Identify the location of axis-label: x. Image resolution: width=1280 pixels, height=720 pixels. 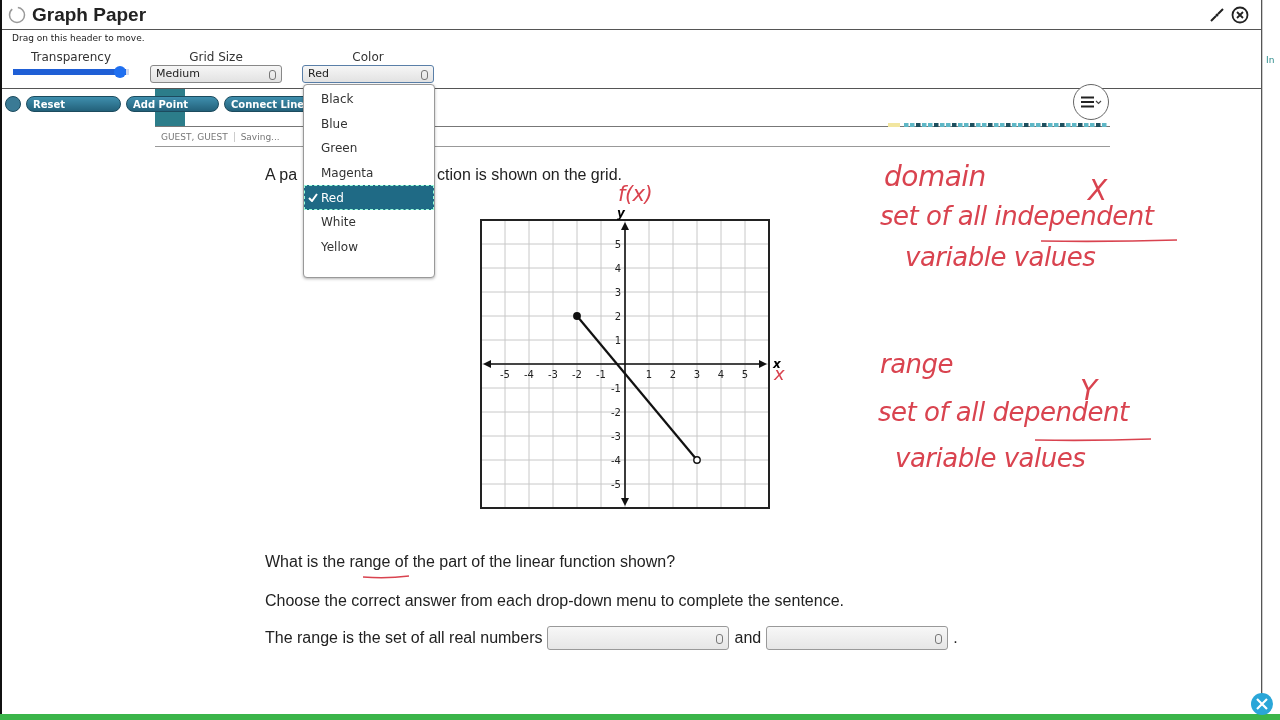
(777, 364).